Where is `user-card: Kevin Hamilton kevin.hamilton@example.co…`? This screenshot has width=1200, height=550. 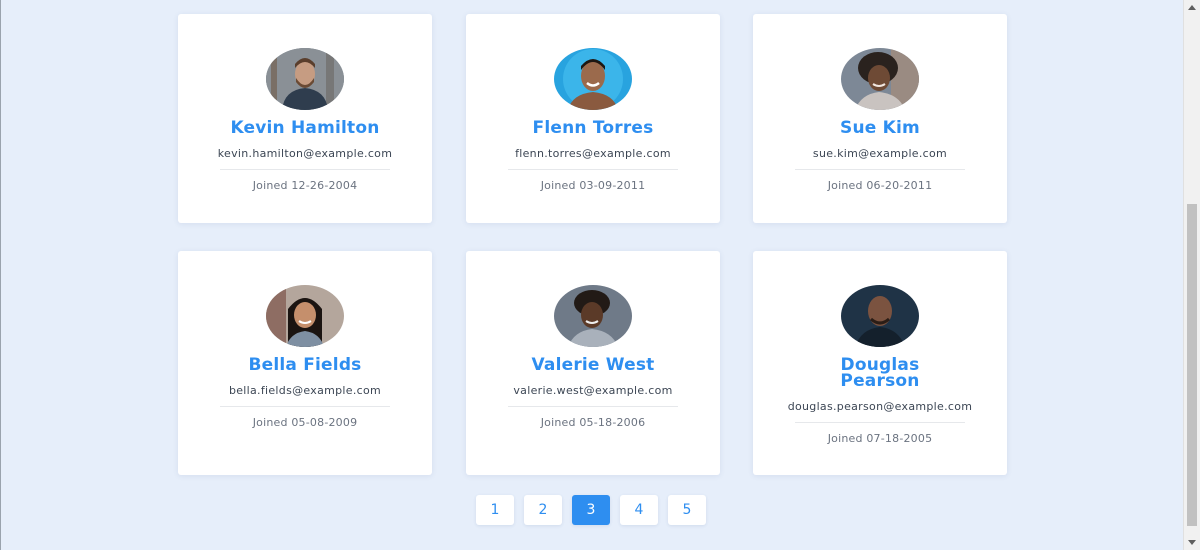
user-card: Kevin Hamilton kevin.hamilton@example.co… is located at coordinates (305, 118).